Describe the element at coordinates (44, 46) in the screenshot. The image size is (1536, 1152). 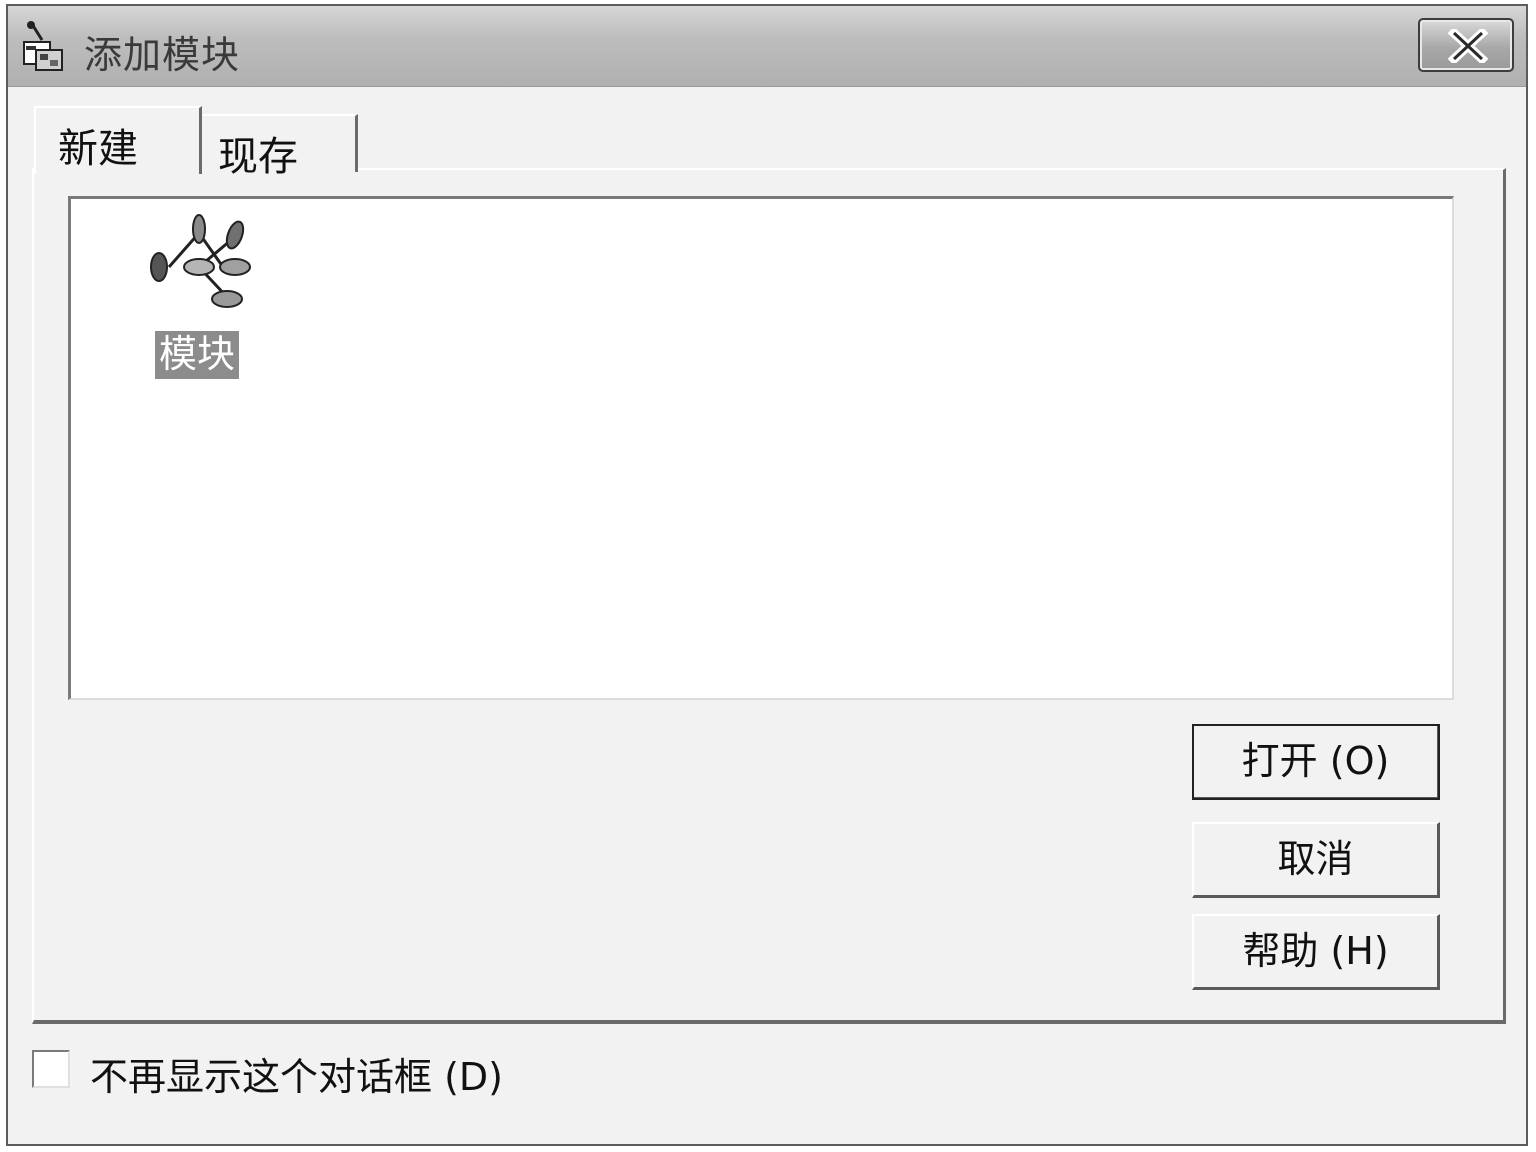
I see `add-module-icon` at that location.